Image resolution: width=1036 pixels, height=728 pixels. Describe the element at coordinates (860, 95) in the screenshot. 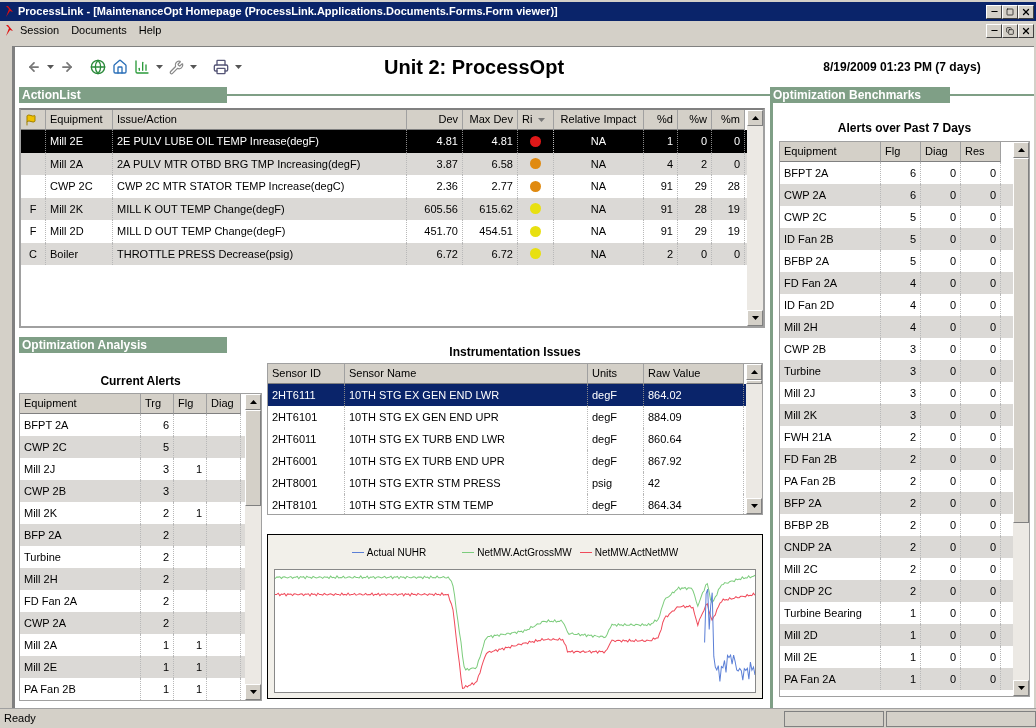

I see `panel-header: Optimization Benchmarks` at that location.